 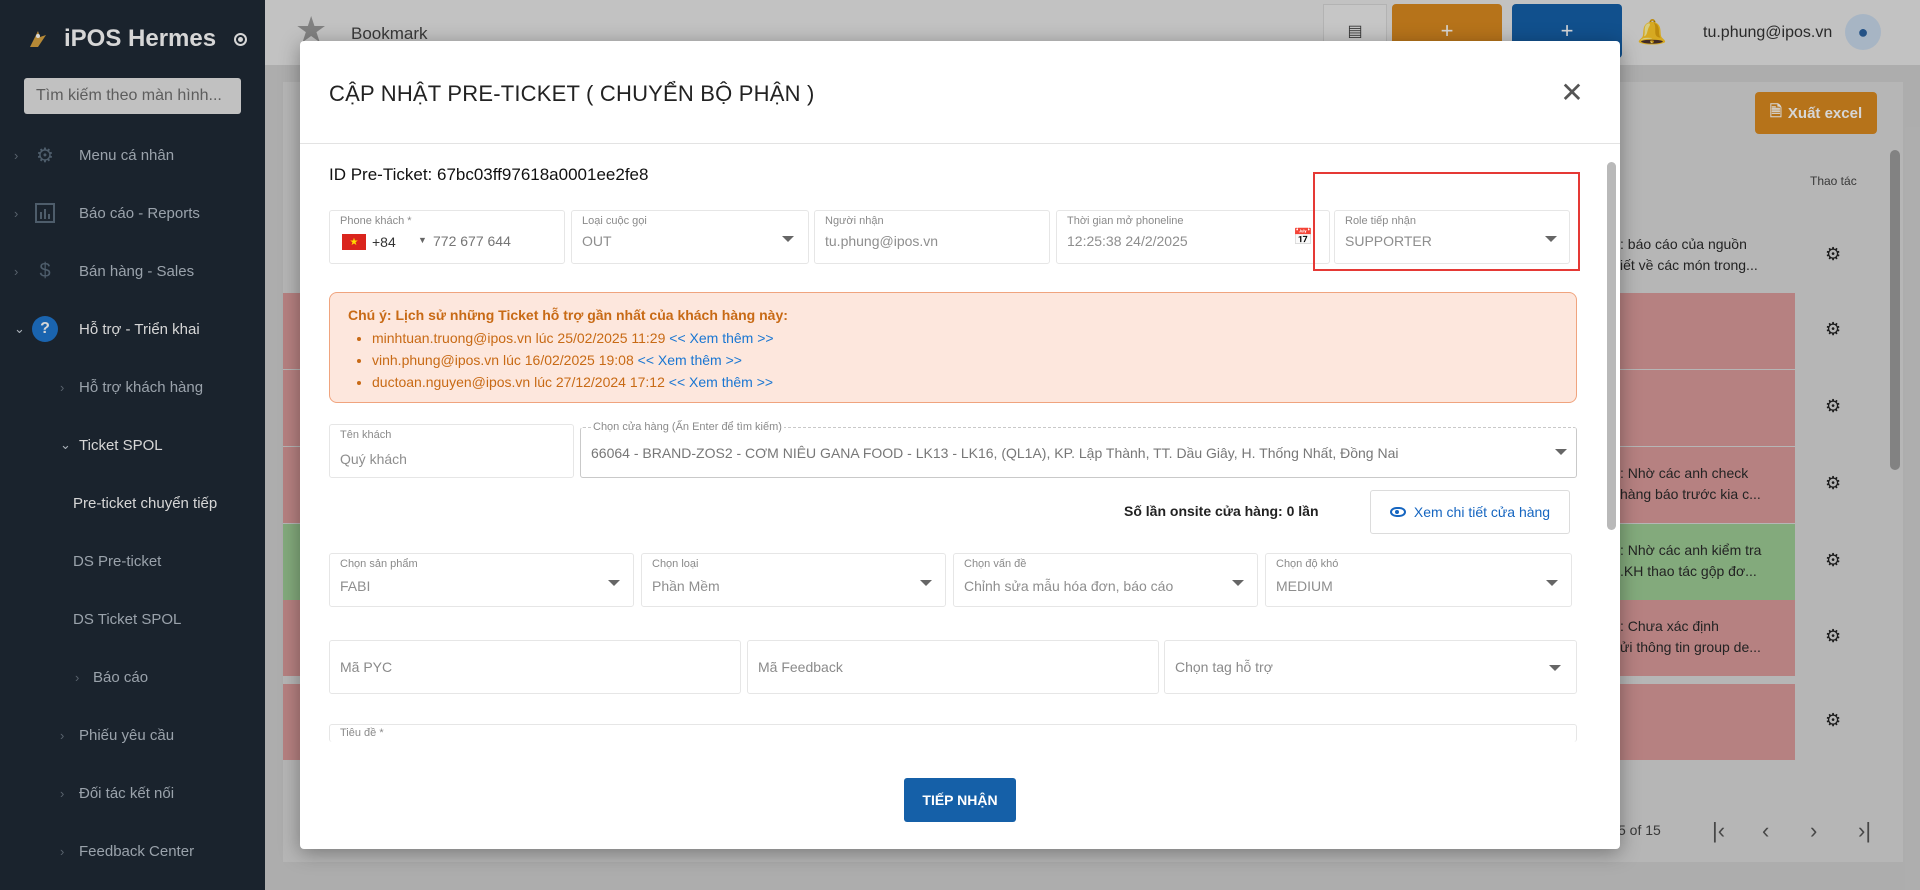 I want to click on accept-button: TIẾP NHẬN, so click(x=960, y=800).